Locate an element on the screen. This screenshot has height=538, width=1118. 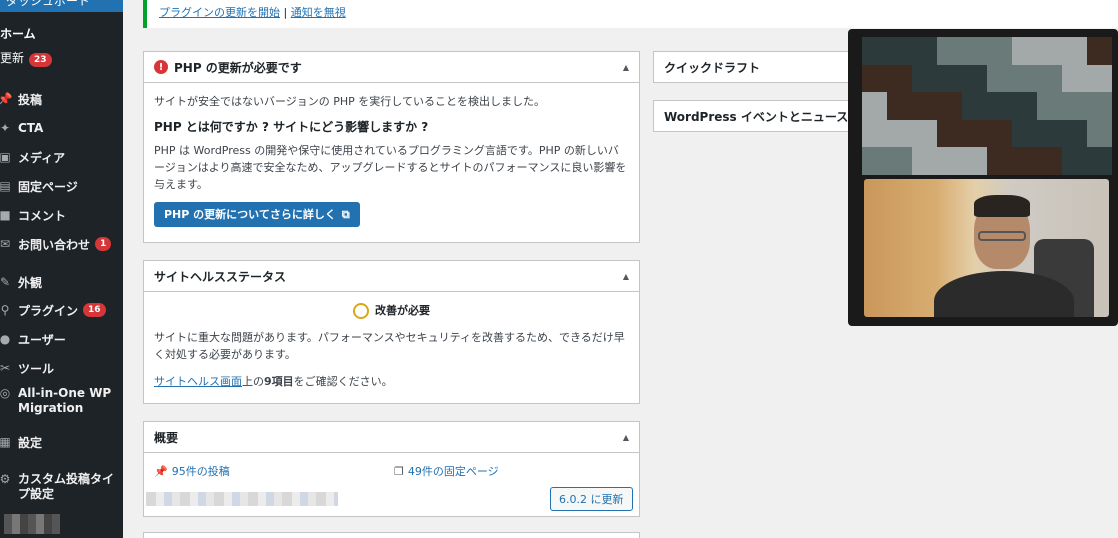
blurred-wordpress-version-text is located at coordinates (242, 499).